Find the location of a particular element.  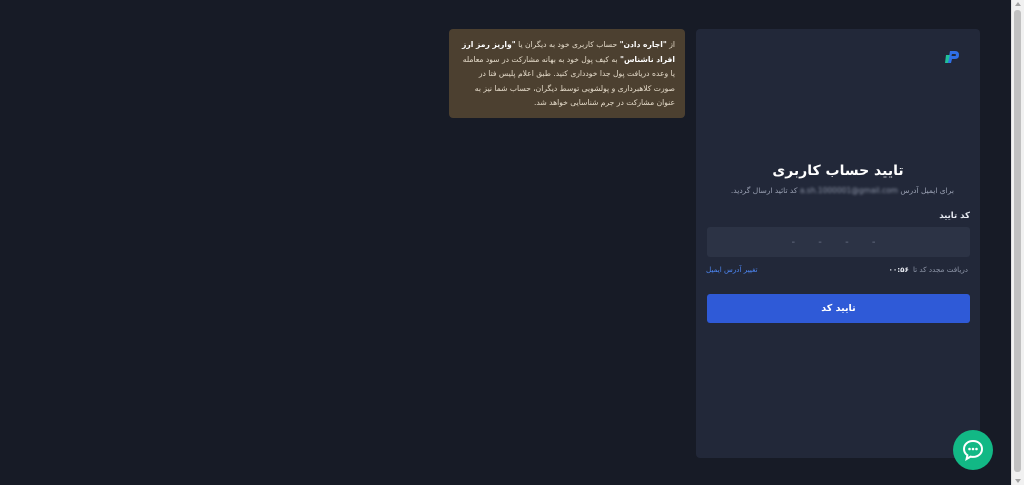

resend-timer: ۰۰:۵۶ is located at coordinates (898, 269).